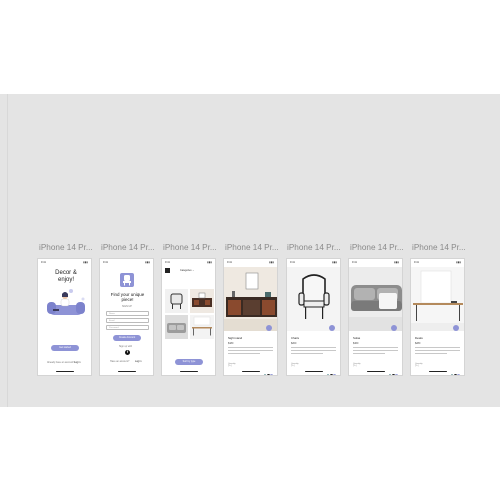  I want to click on get-started-button: Get started, so click(65, 348).